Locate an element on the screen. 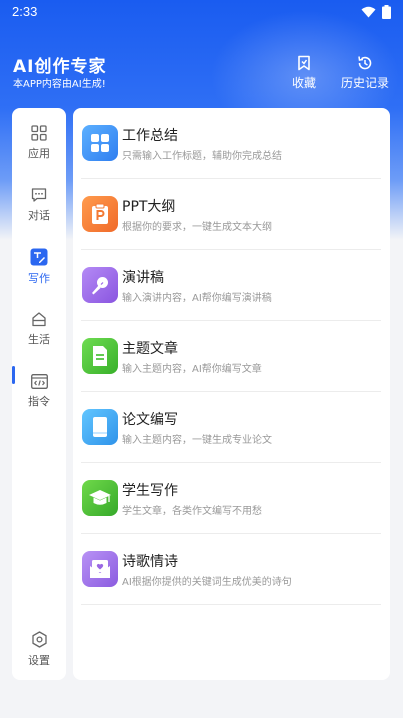 This screenshot has height=718, width=403. sidebar-item-apps: 应用 is located at coordinates (39, 143).